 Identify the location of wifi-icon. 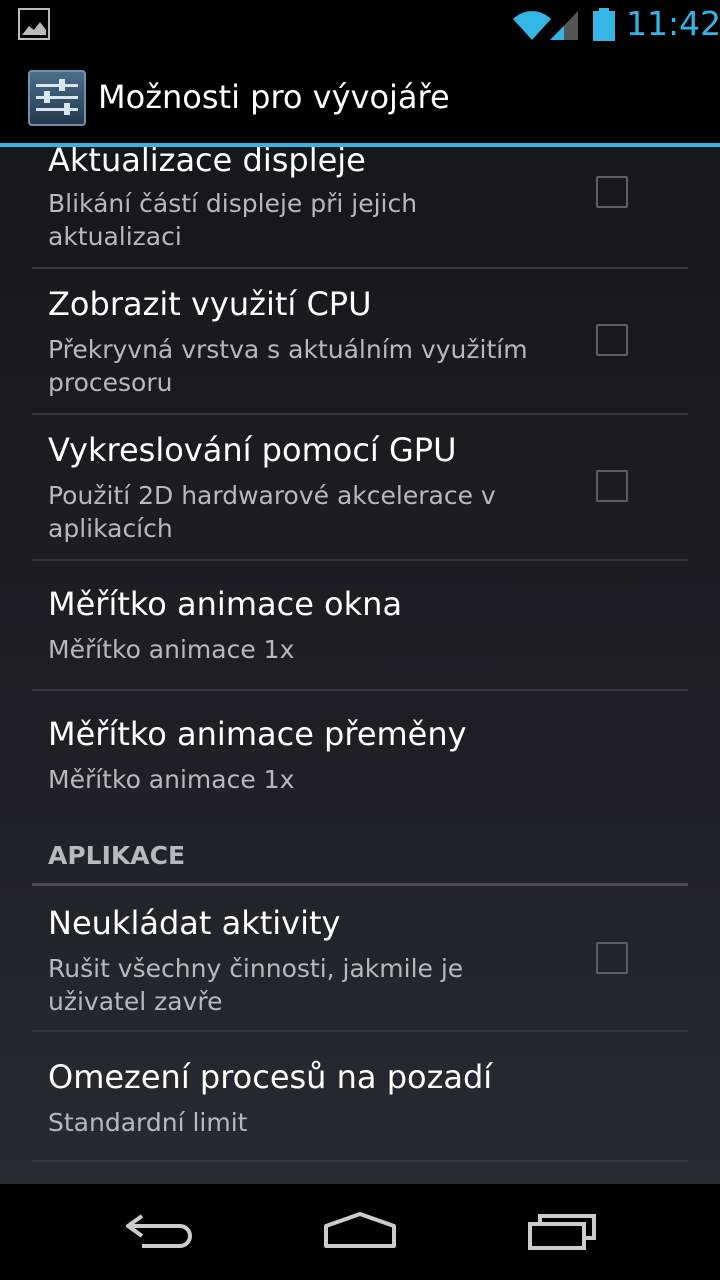
(532, 25).